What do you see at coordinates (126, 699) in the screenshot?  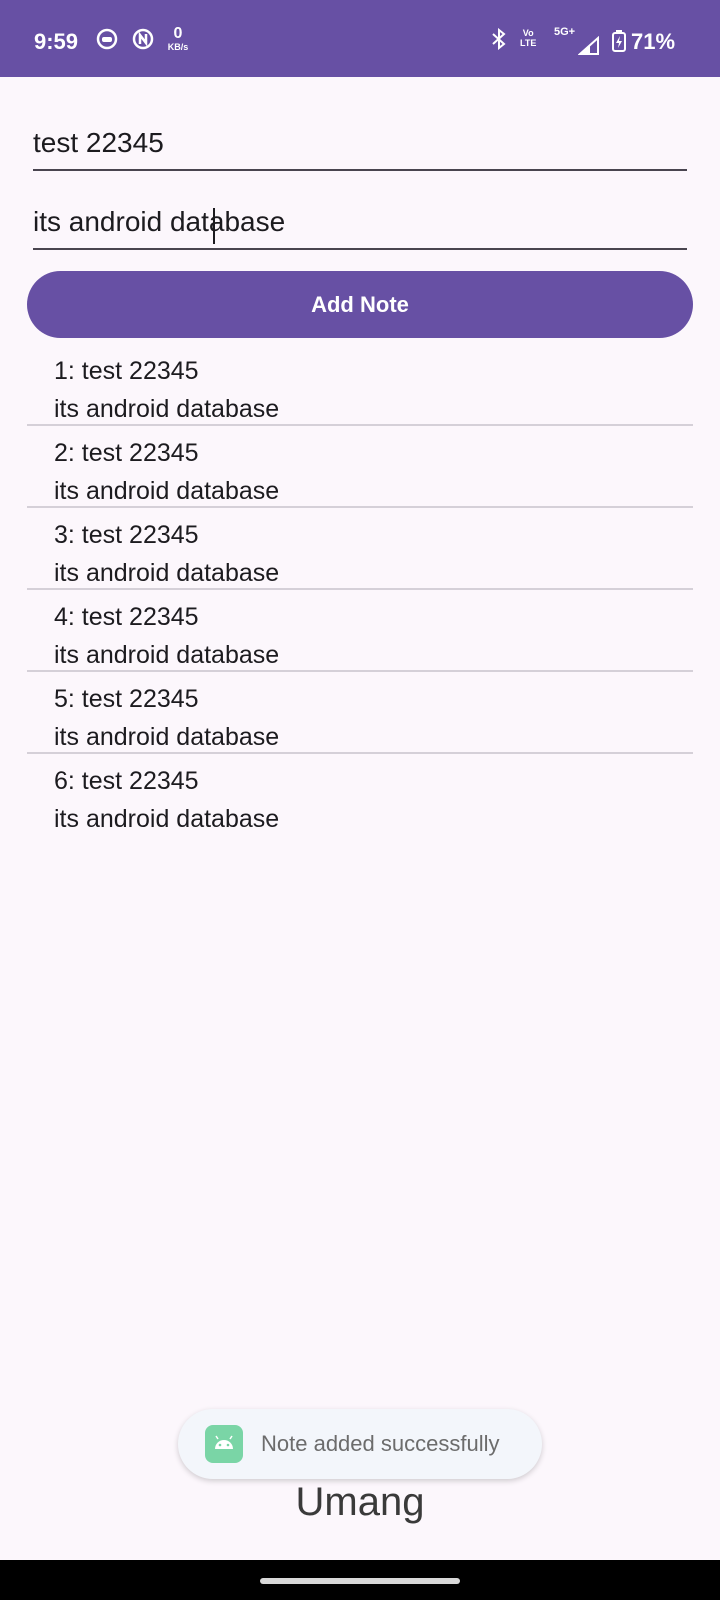 I see `note-title: 5: test 22345` at bounding box center [126, 699].